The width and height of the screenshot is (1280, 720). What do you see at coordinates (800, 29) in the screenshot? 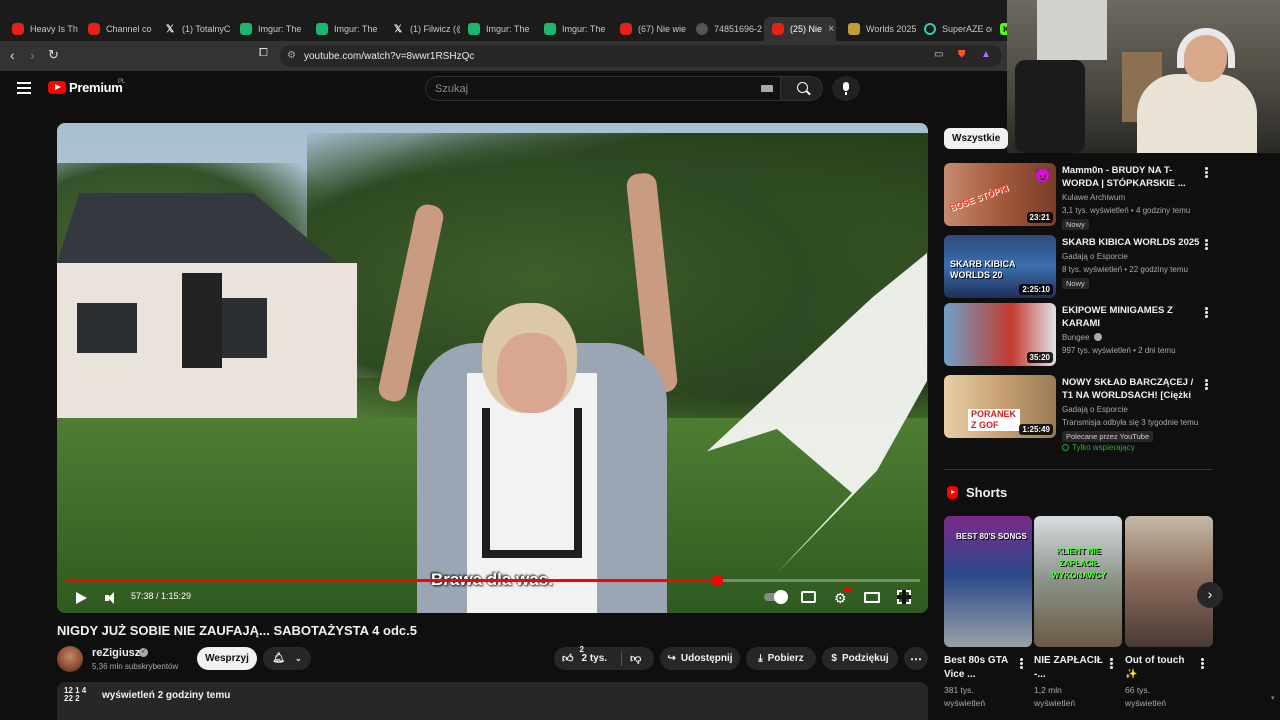
I see `browser-tab-active: (25) Nie ×` at bounding box center [800, 29].